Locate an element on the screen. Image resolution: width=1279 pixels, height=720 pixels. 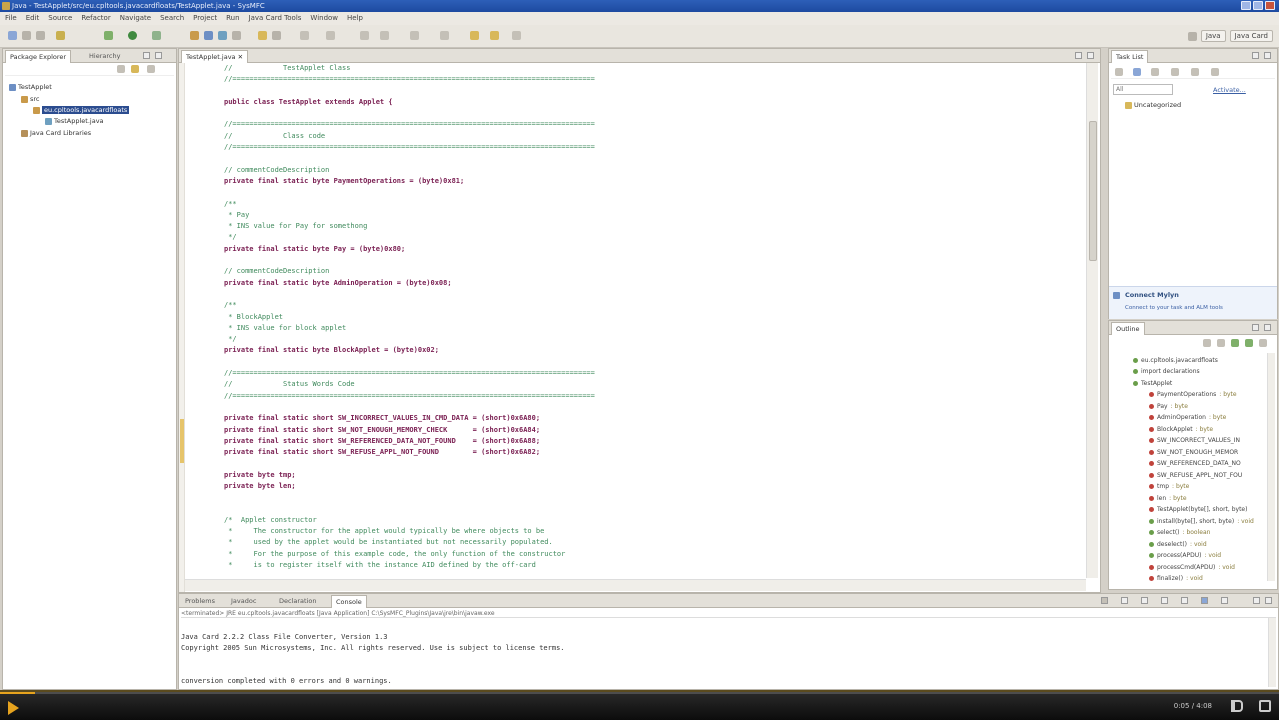
tab-console: Console is located at coordinates (349, 601).